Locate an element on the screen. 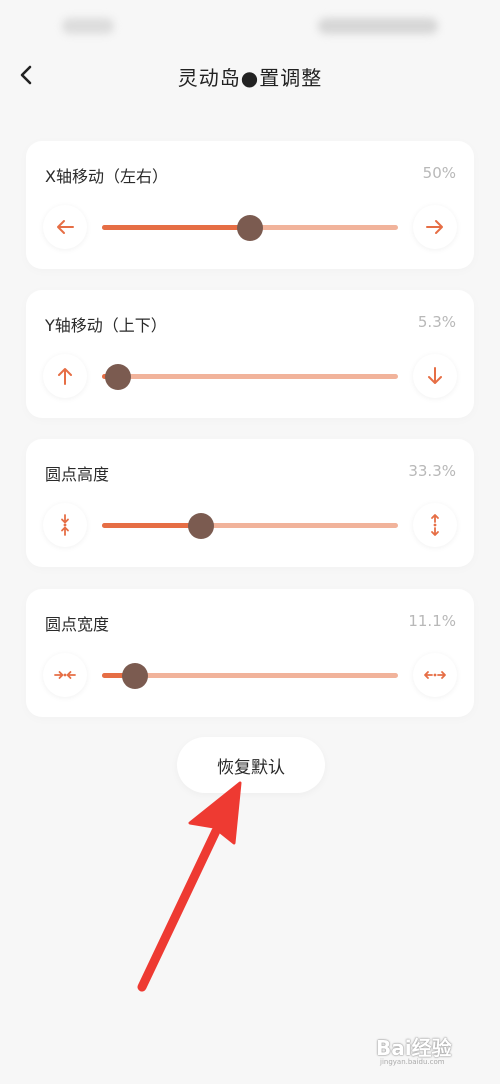 The image size is (500, 1084). slider-value: 5.3% is located at coordinates (436, 322).